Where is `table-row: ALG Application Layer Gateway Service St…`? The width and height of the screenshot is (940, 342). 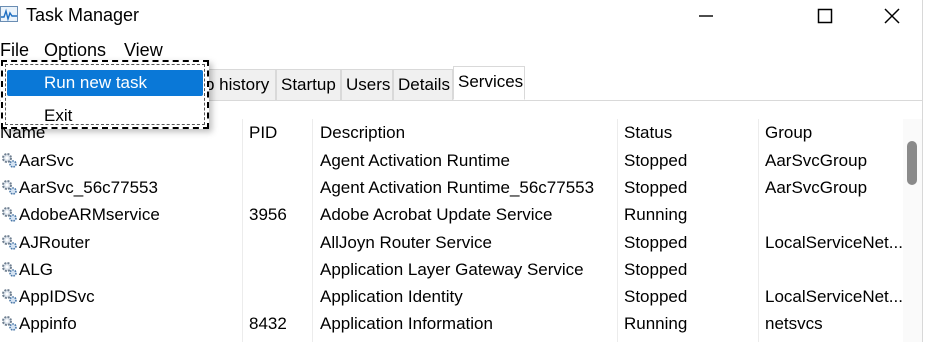 table-row: ALG Application Layer Gateway Service St… is located at coordinates (451, 269).